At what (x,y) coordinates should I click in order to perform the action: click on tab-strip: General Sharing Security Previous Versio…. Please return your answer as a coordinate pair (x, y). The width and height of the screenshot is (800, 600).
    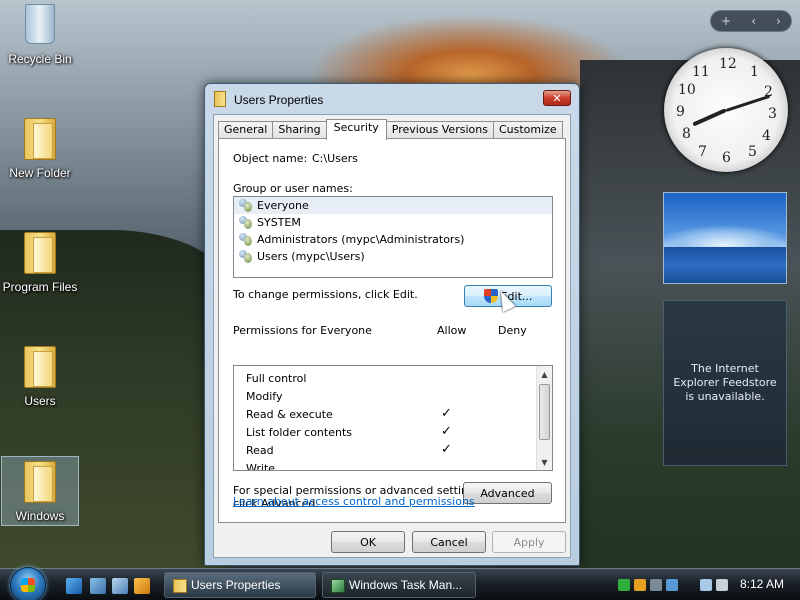
    Looking at the image, I should click on (390, 129).